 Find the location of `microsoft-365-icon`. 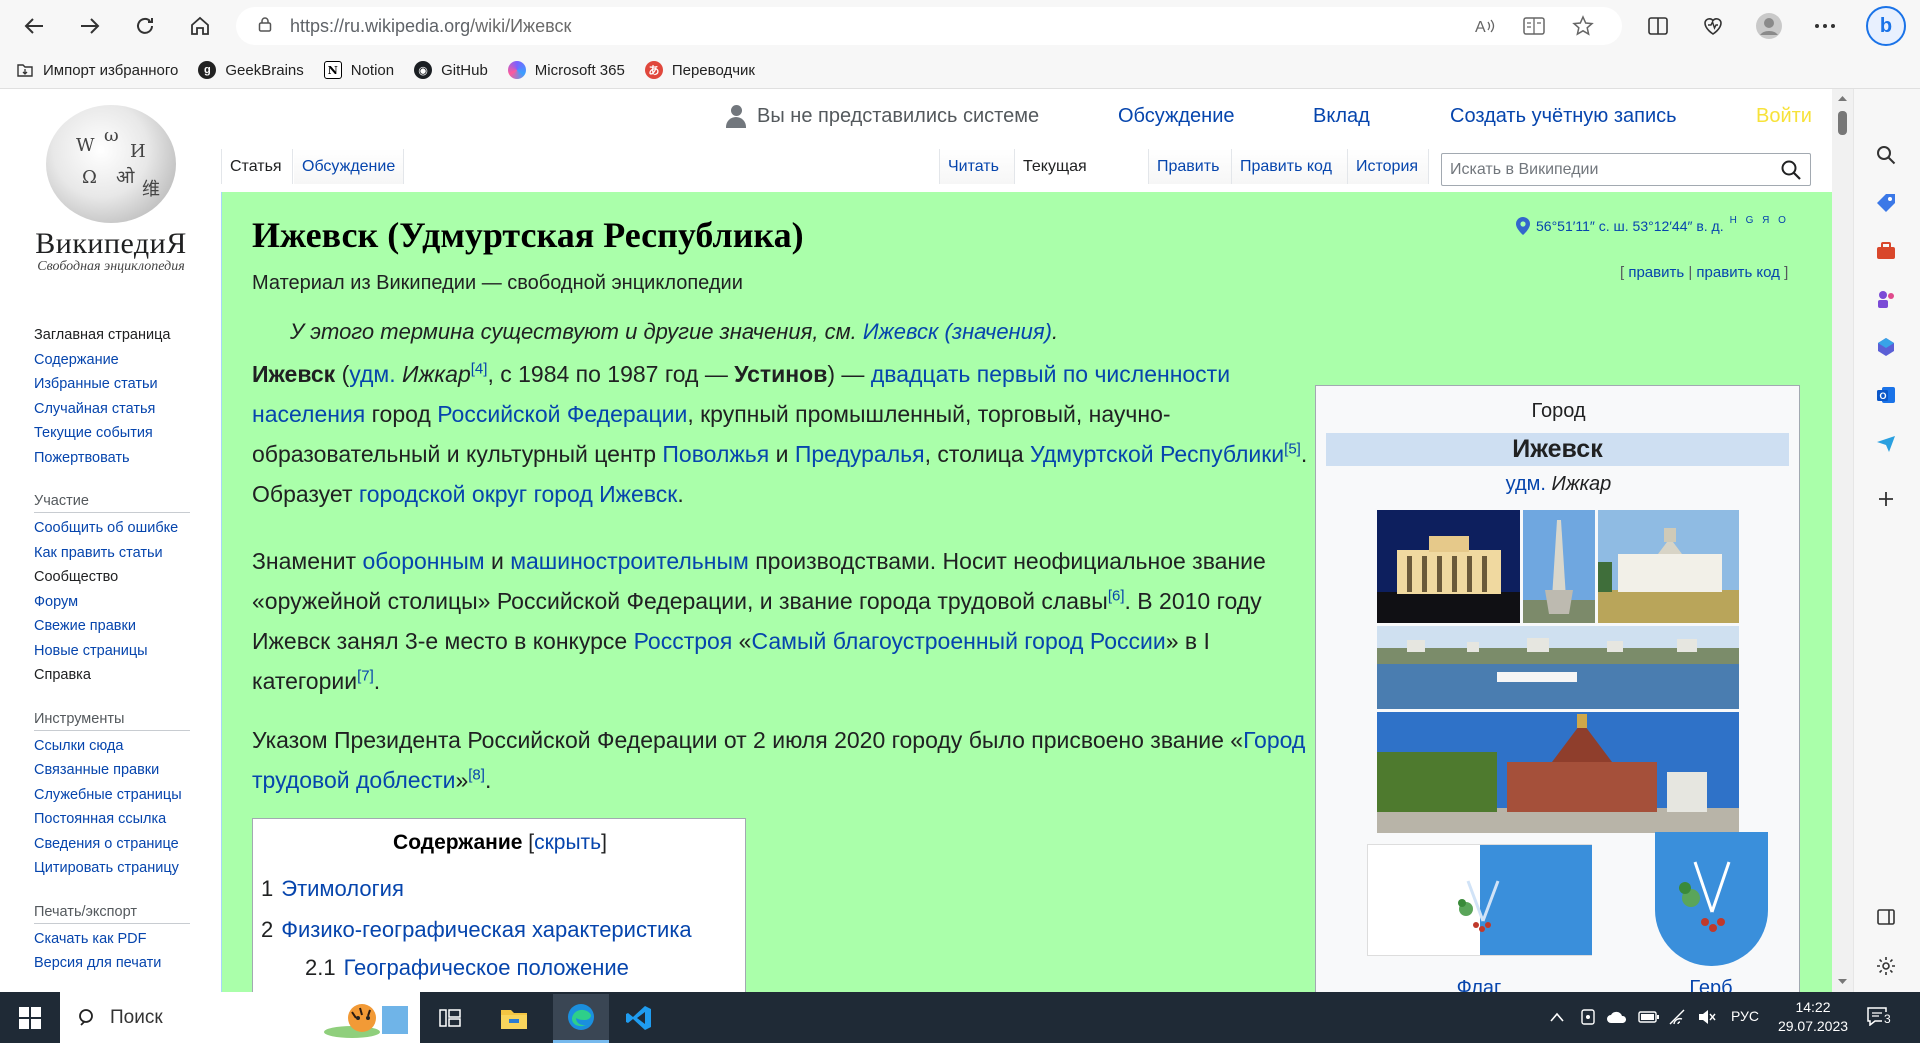

microsoft-365-icon is located at coordinates (1886, 347).